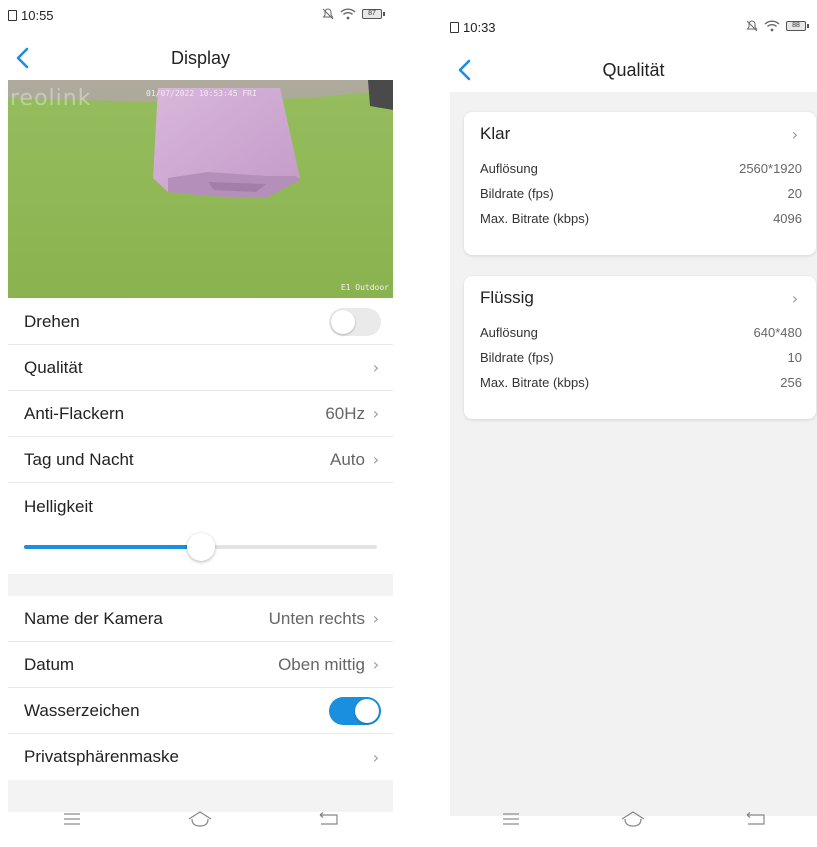 The image size is (817, 847). What do you see at coordinates (787, 218) in the screenshot?
I see `spec-value: 4096` at bounding box center [787, 218].